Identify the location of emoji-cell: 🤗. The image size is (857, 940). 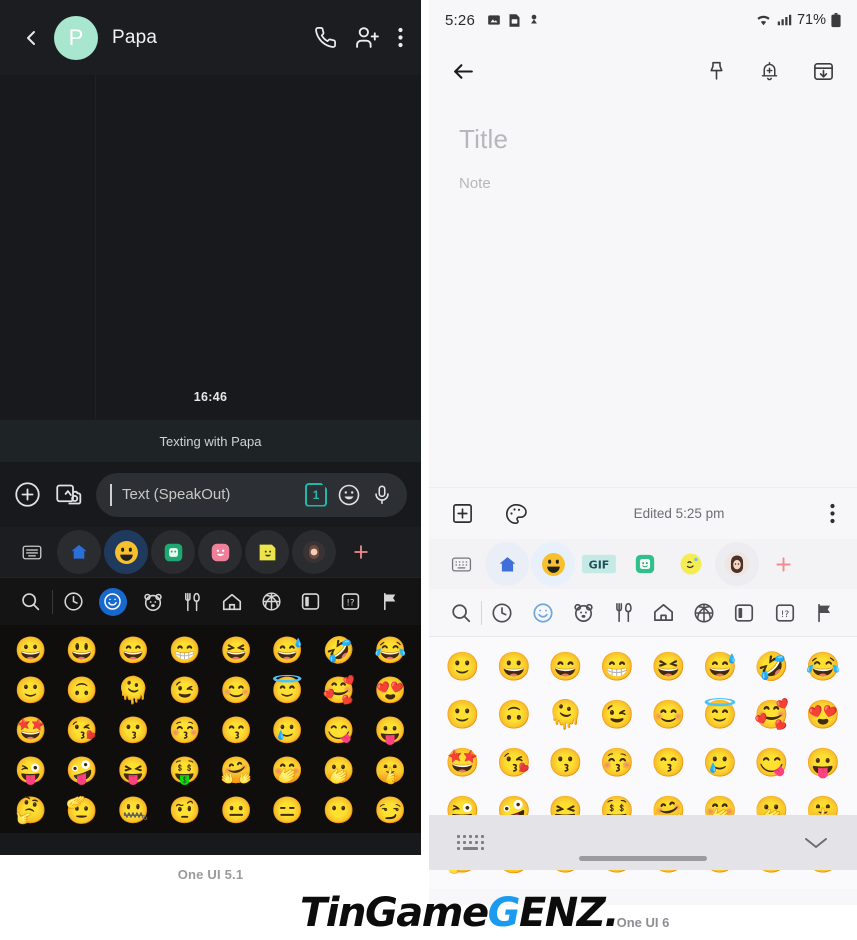
(236, 770).